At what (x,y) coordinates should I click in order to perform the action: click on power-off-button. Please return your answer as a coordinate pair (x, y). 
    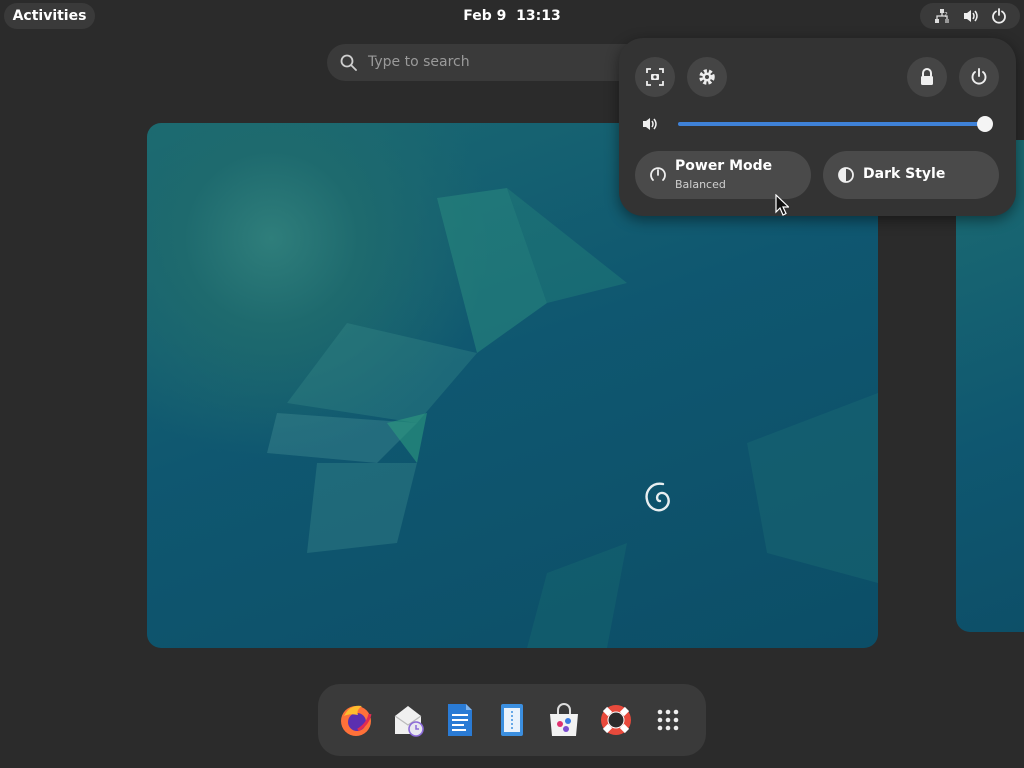
    Looking at the image, I should click on (979, 77).